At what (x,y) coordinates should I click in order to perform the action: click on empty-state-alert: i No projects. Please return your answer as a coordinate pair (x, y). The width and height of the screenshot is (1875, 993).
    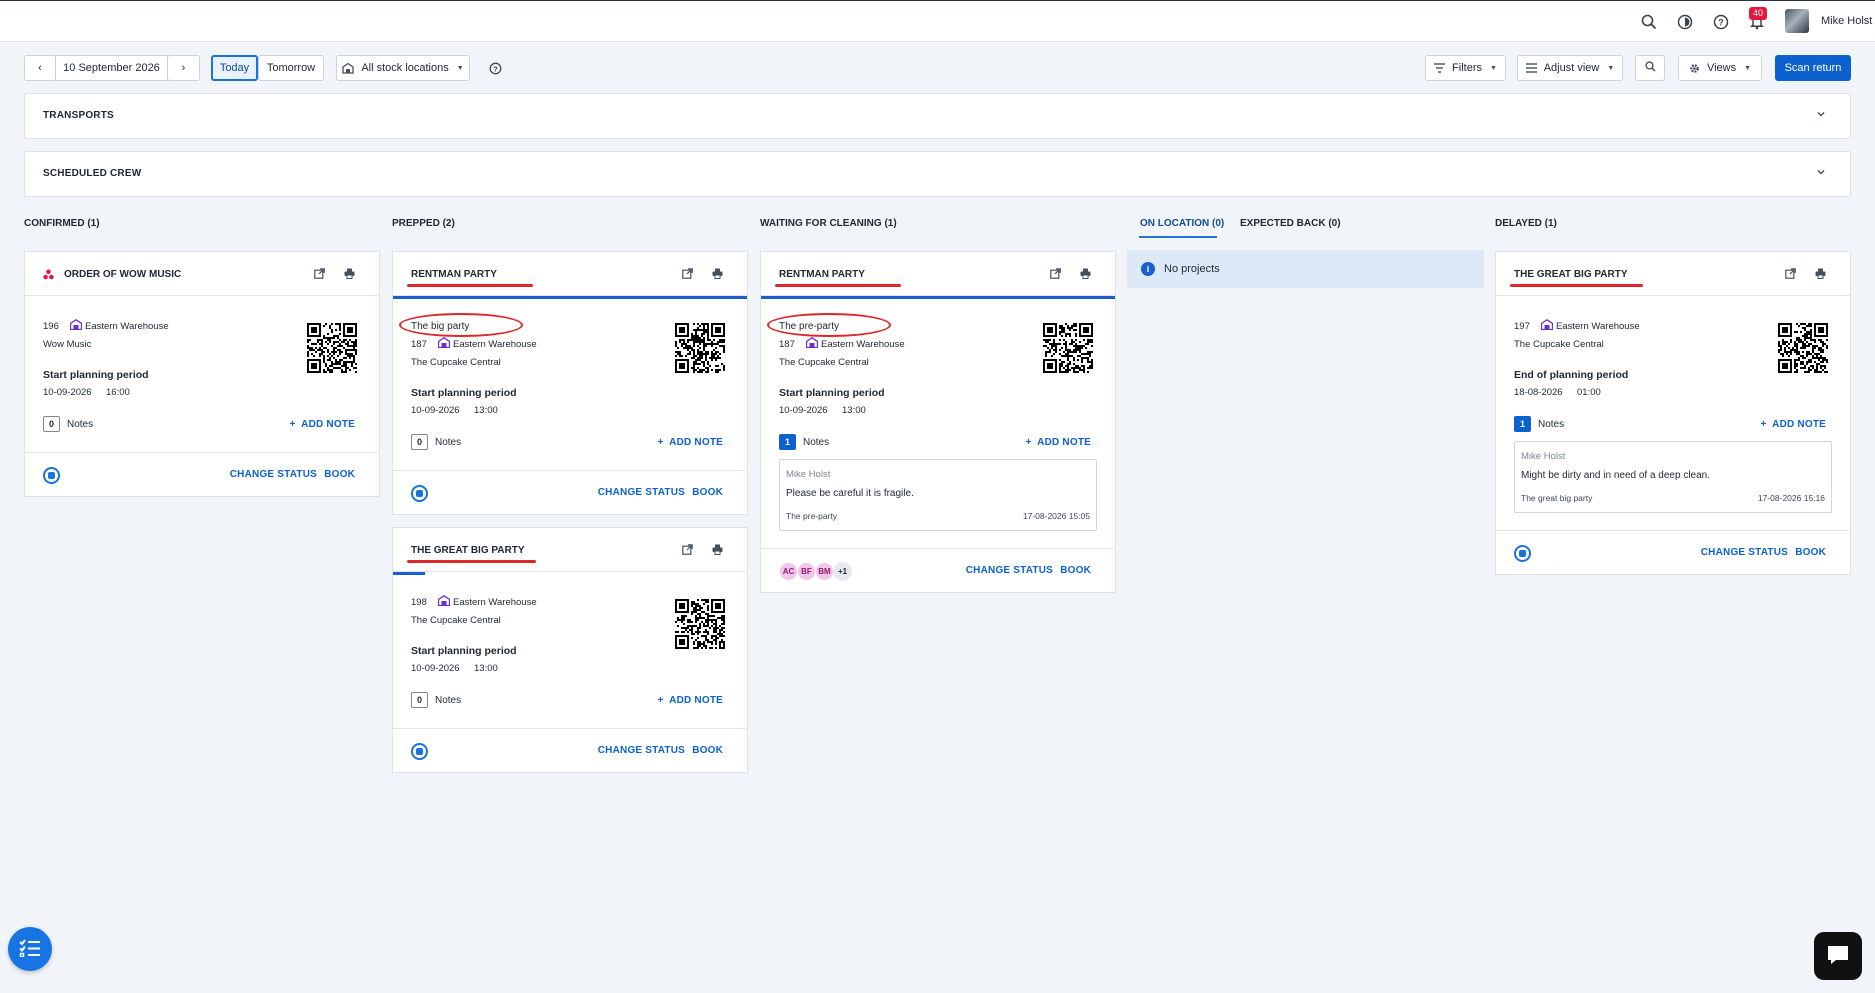
    Looking at the image, I should click on (1305, 269).